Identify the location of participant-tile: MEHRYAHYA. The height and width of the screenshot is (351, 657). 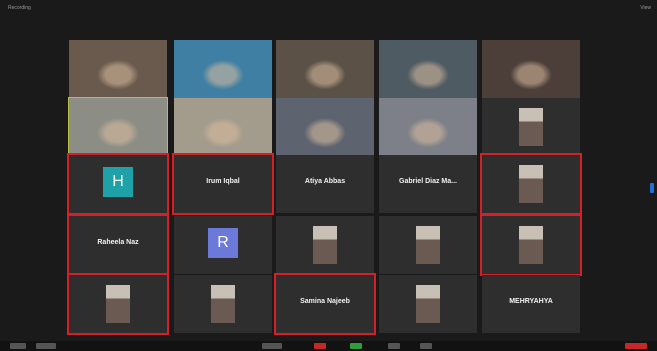
(531, 304).